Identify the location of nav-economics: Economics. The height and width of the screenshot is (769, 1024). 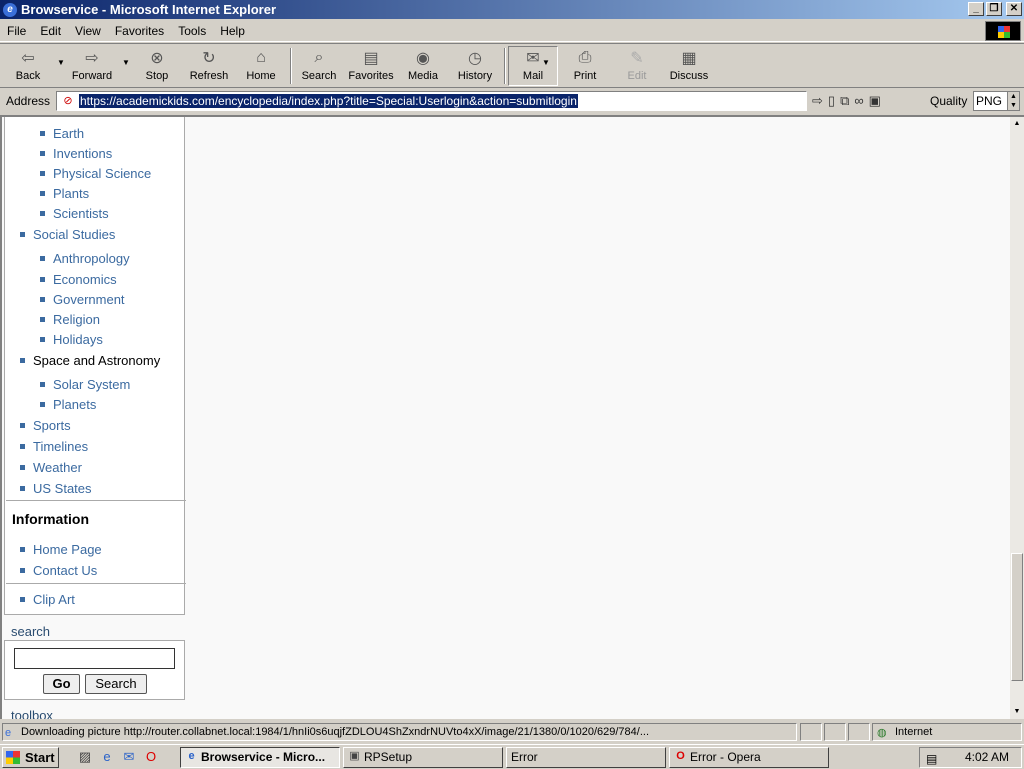
(78, 279).